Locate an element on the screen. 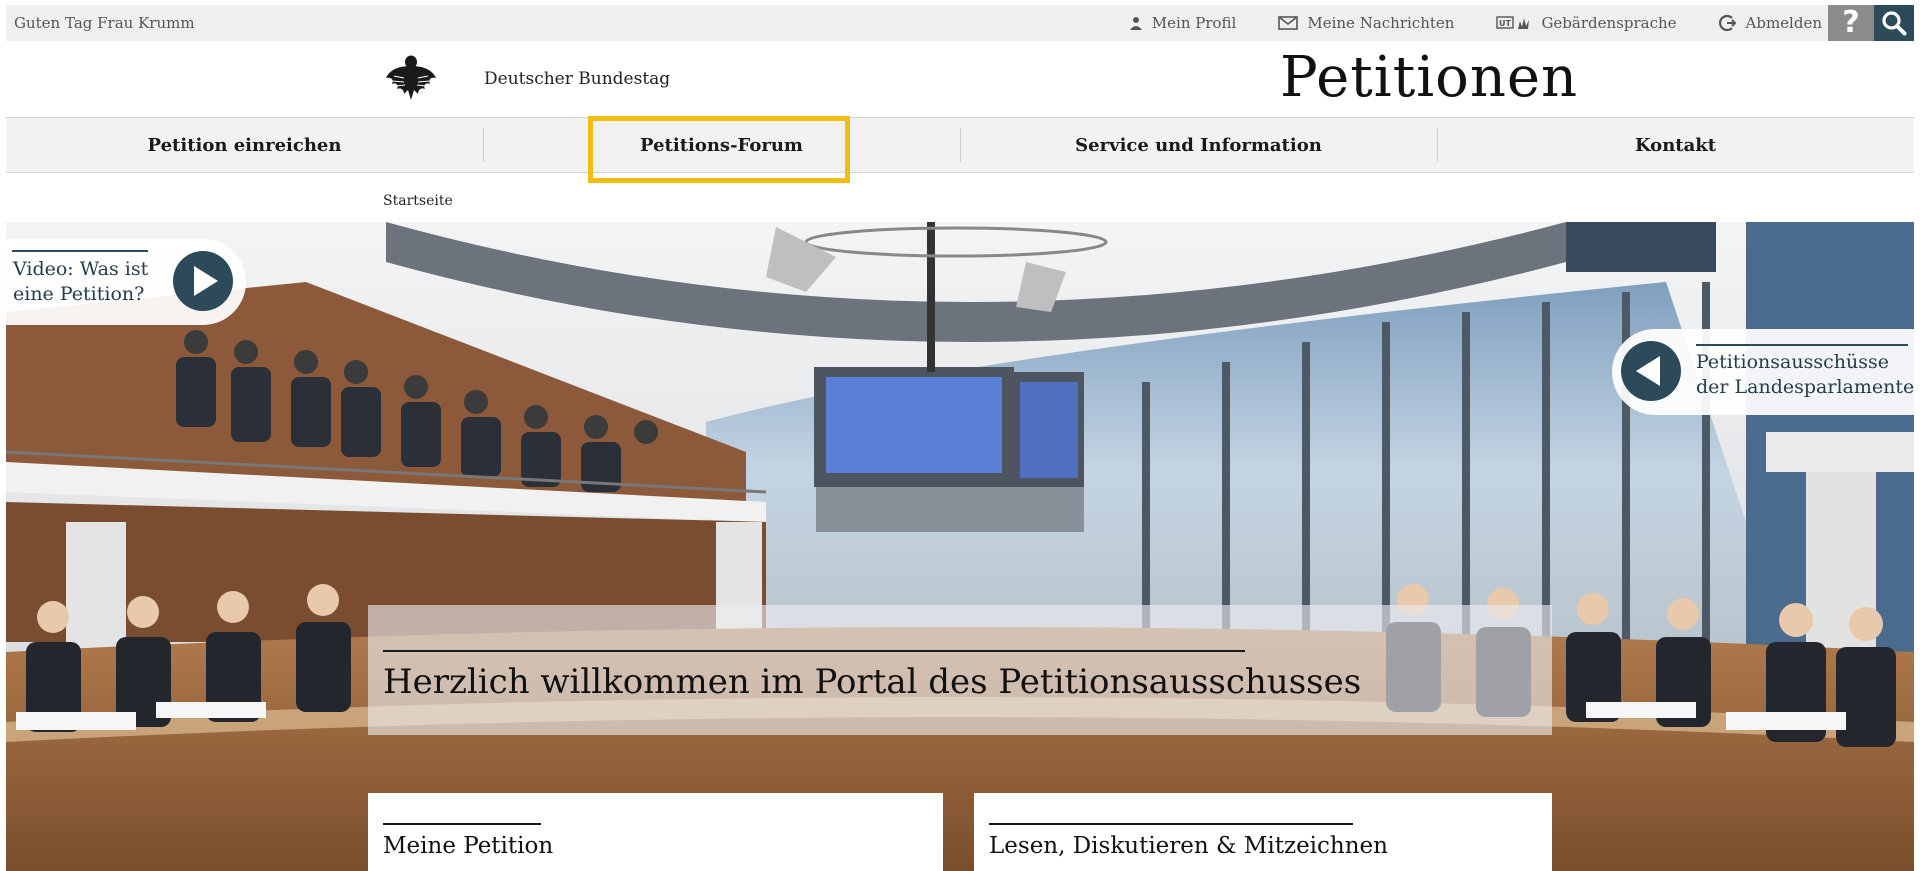  user-greeting: Guten Tag Frau Krumm is located at coordinates (104, 23).